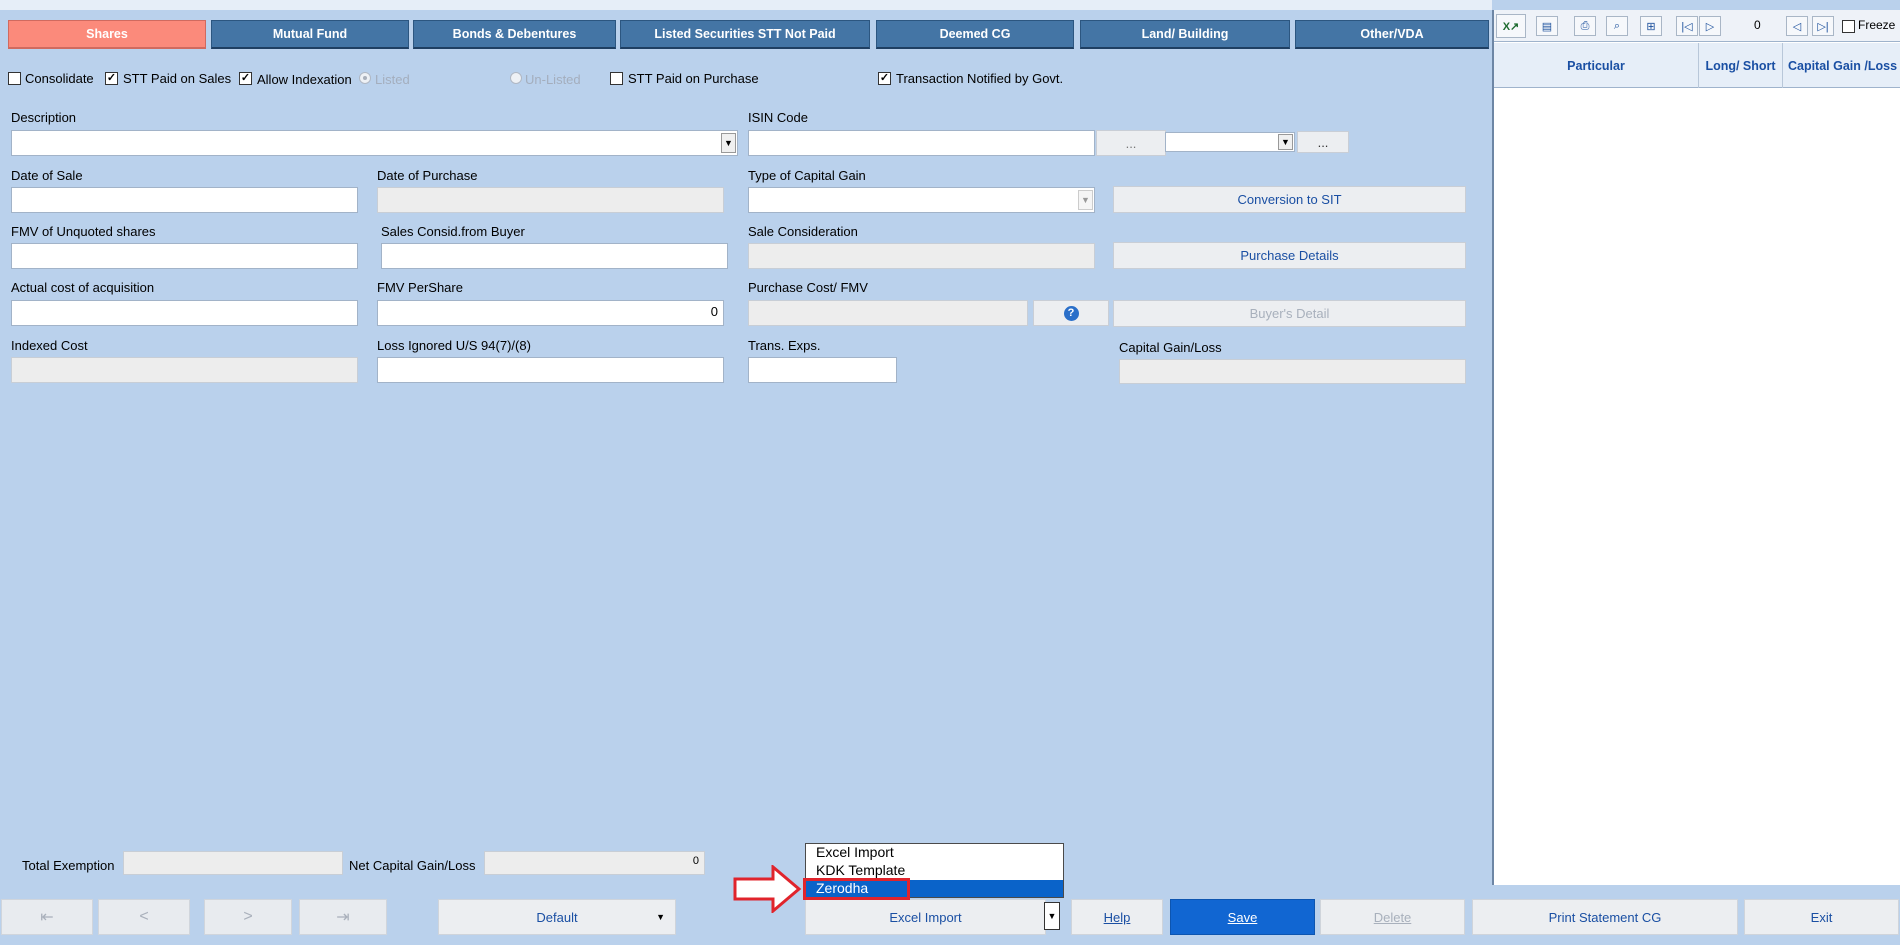 The height and width of the screenshot is (945, 1900). What do you see at coordinates (1741, 65) in the screenshot?
I see `column-header-long-short: Long/ Short` at bounding box center [1741, 65].